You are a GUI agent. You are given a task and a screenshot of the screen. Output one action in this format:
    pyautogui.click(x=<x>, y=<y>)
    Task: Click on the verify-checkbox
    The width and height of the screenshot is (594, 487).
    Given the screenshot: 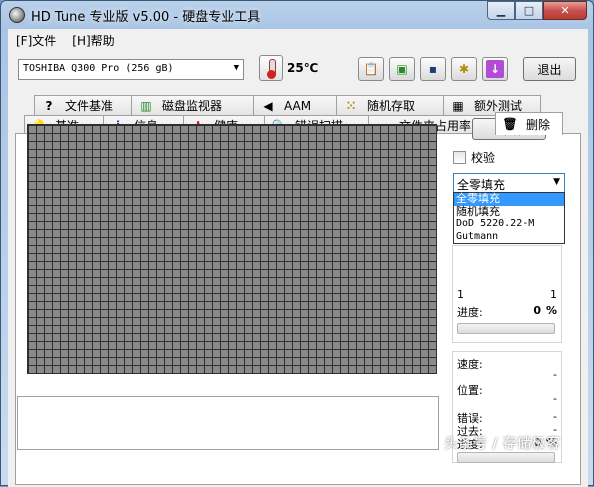 What is the action you would take?
    pyautogui.click(x=459, y=157)
    